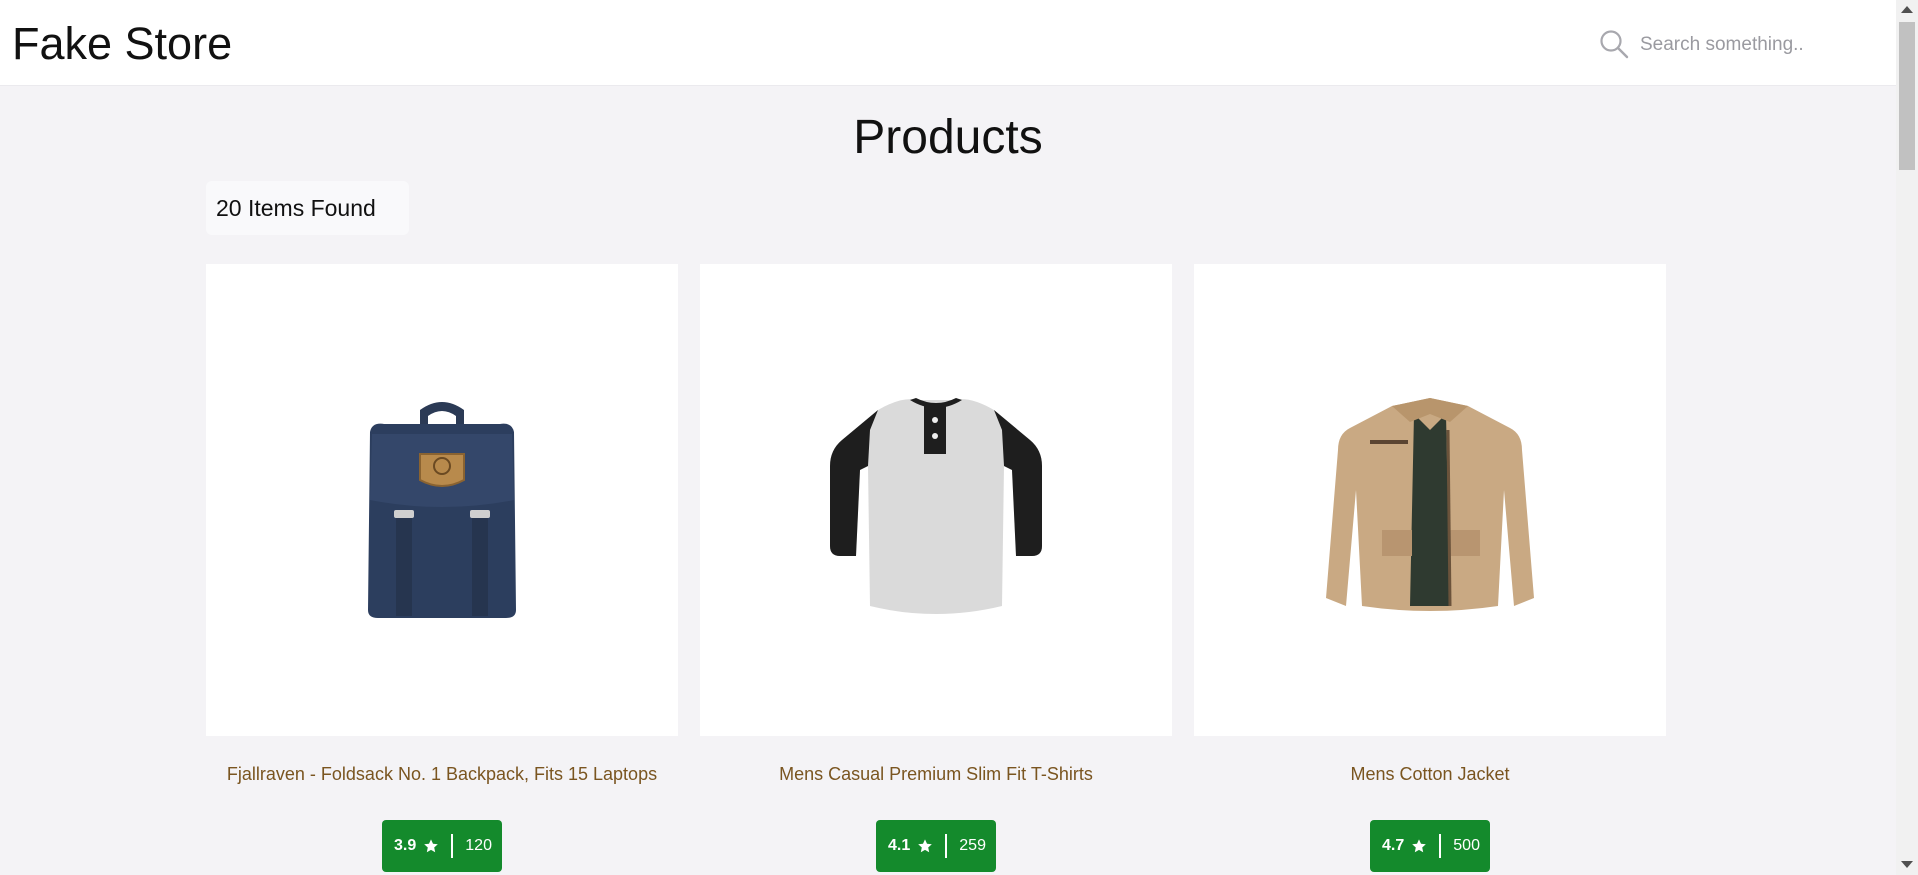 Image resolution: width=1918 pixels, height=875 pixels. I want to click on search-bar, so click(1738, 43).